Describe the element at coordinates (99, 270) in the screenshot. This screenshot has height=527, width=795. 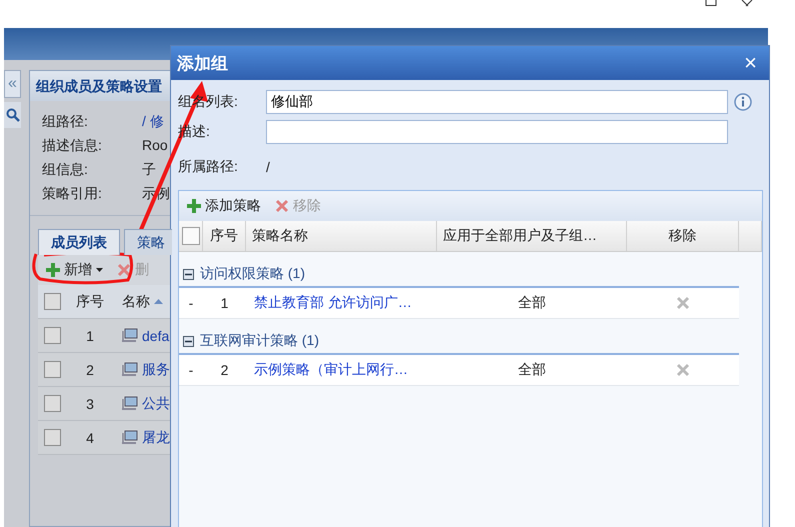
I see `caret-icon` at that location.